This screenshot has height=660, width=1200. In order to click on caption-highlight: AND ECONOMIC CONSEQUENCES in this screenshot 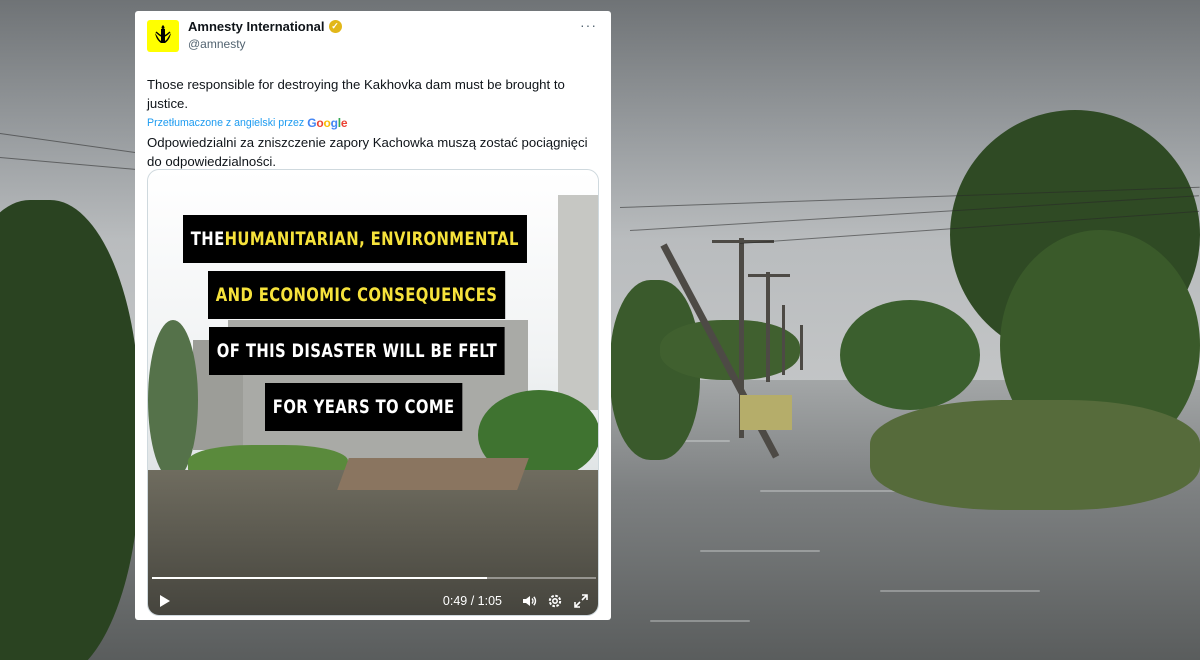, I will do `click(356, 295)`.